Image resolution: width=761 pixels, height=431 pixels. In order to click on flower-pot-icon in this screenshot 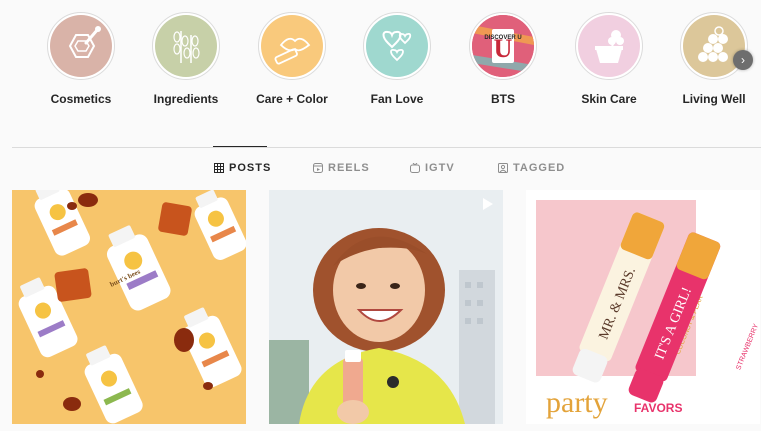, I will do `click(609, 46)`.